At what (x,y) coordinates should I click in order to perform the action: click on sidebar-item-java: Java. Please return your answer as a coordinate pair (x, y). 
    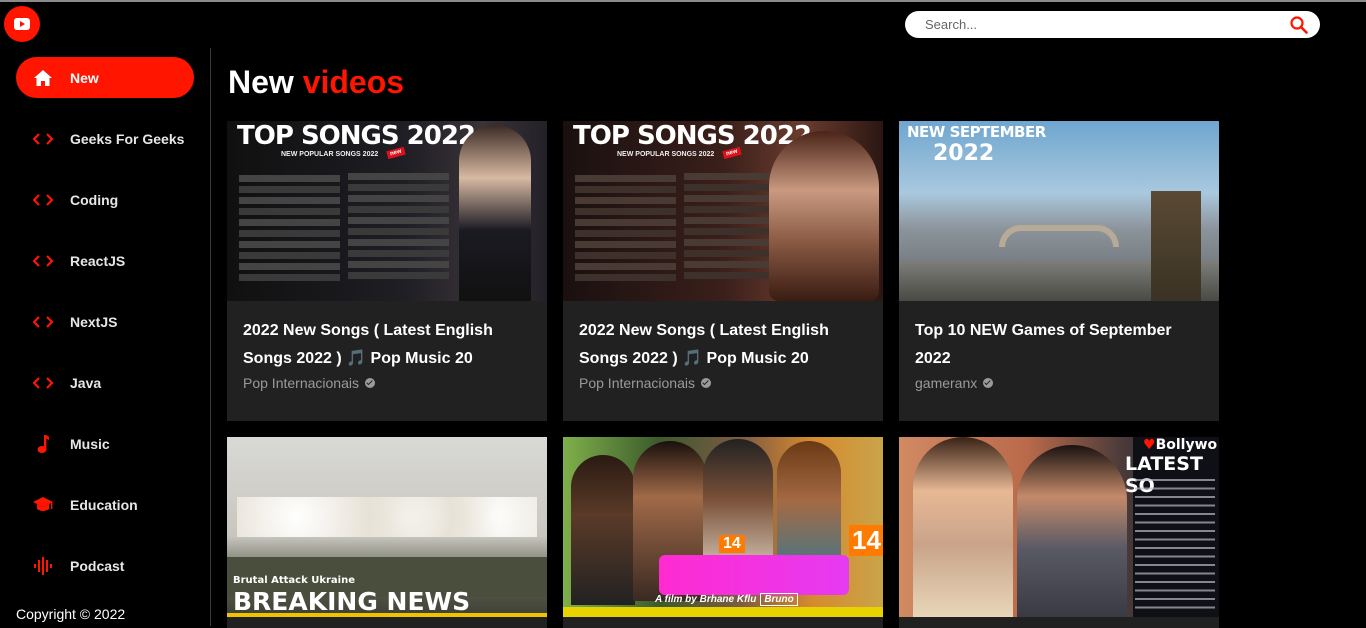
    Looking at the image, I should click on (105, 382).